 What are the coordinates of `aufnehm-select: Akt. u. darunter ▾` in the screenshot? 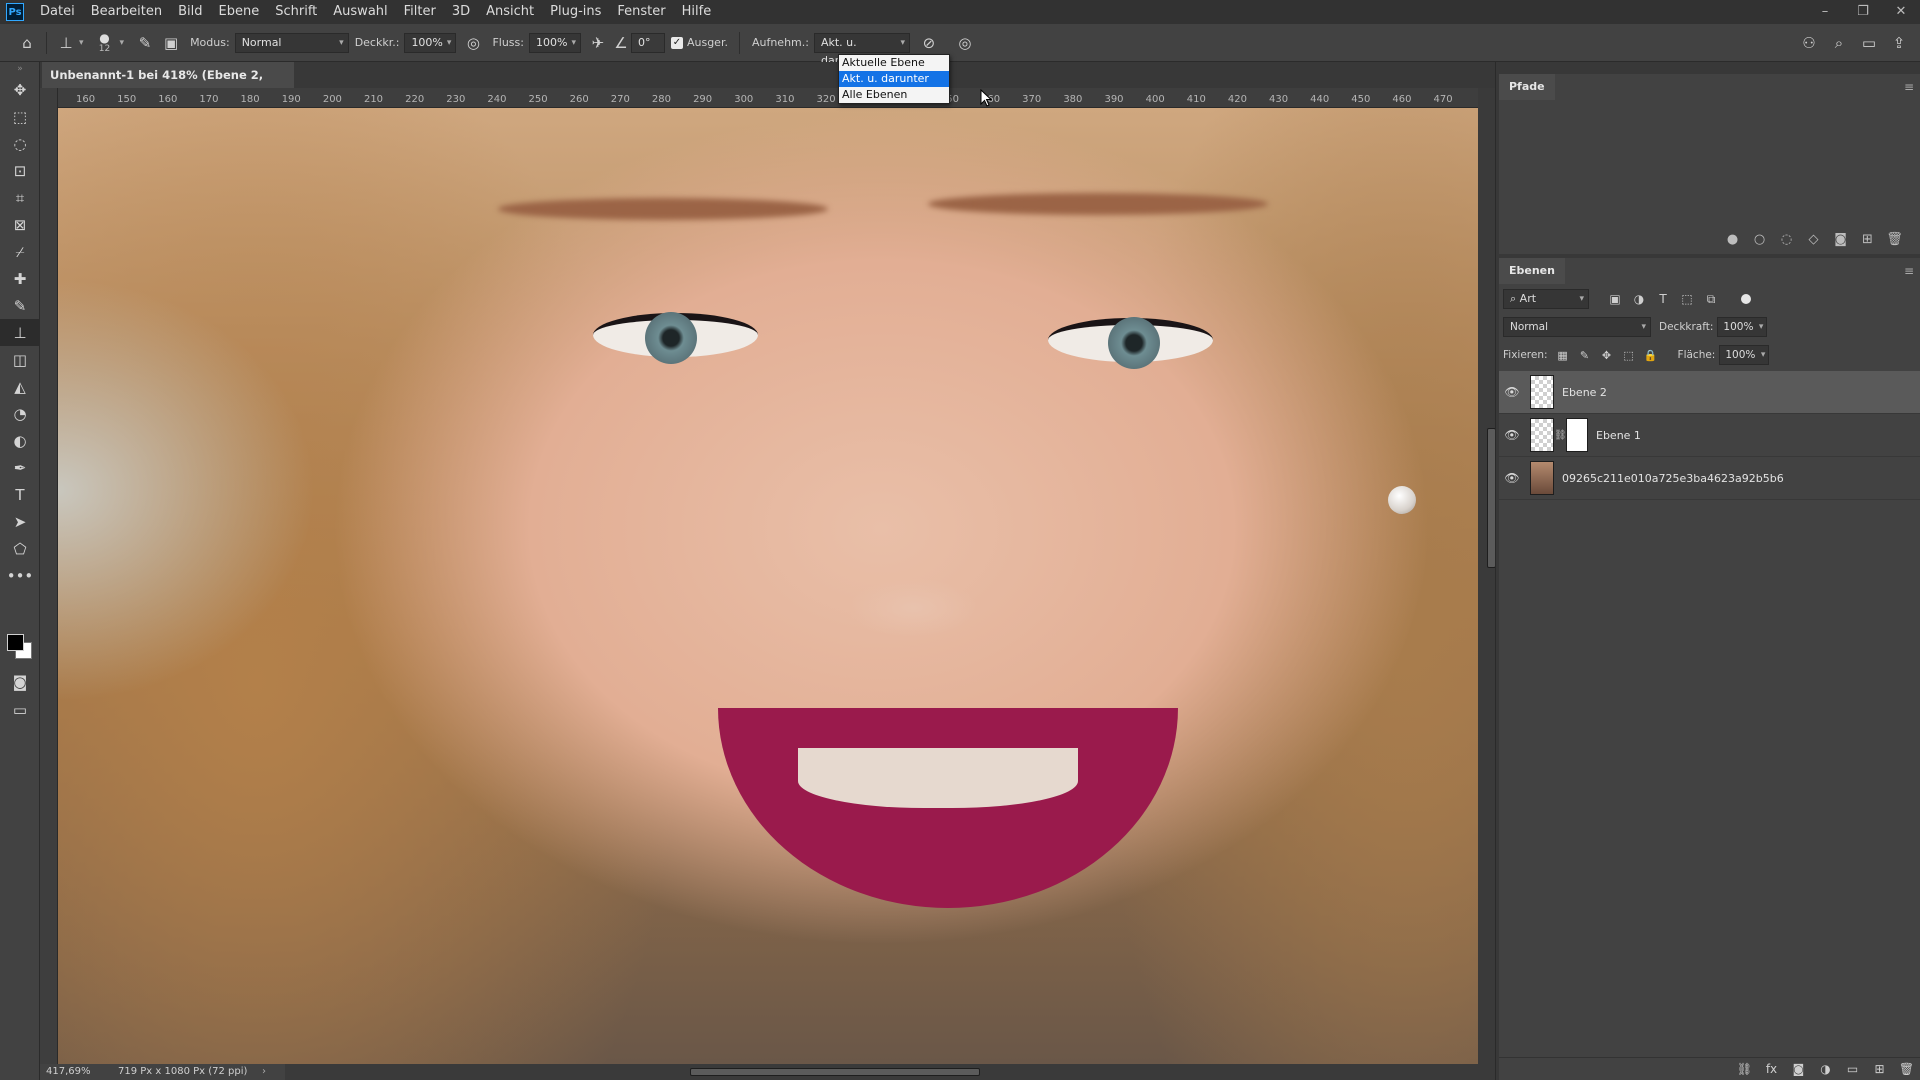 It's located at (861, 49).